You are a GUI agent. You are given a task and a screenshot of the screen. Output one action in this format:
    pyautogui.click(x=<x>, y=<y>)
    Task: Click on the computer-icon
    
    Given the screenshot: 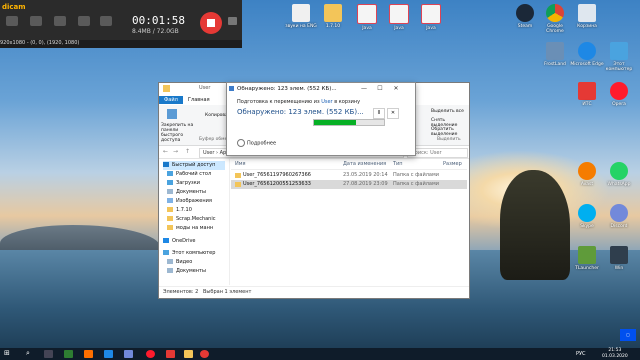 What is the action you would take?
    pyautogui.click(x=166, y=252)
    